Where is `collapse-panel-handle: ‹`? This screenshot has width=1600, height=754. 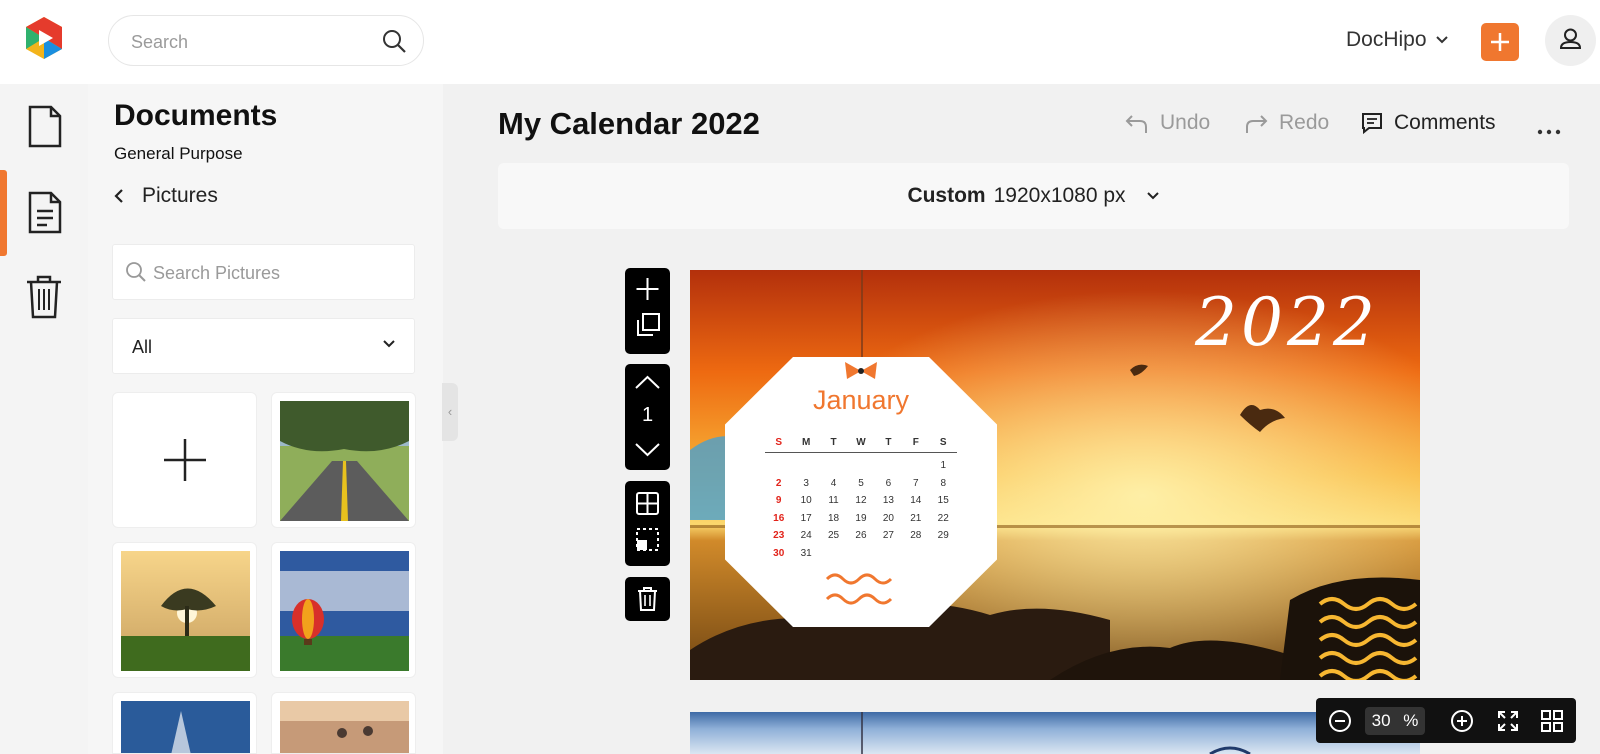
collapse-panel-handle: ‹ is located at coordinates (450, 412).